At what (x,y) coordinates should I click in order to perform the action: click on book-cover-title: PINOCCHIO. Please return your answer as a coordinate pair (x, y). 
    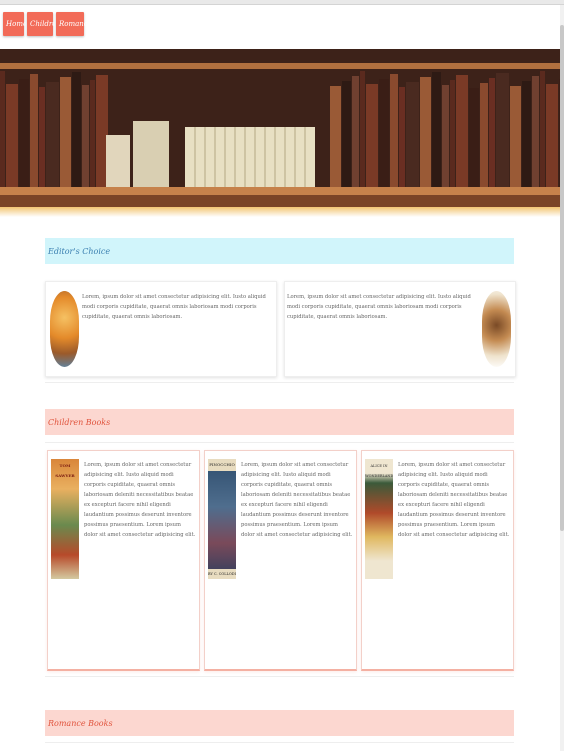
    Looking at the image, I should click on (222, 465).